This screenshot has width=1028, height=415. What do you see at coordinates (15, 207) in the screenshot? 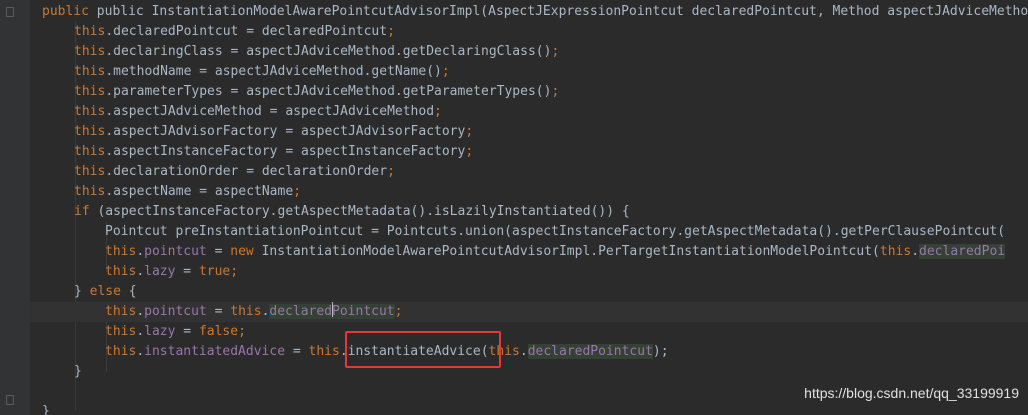
I see `editor-gutter` at bounding box center [15, 207].